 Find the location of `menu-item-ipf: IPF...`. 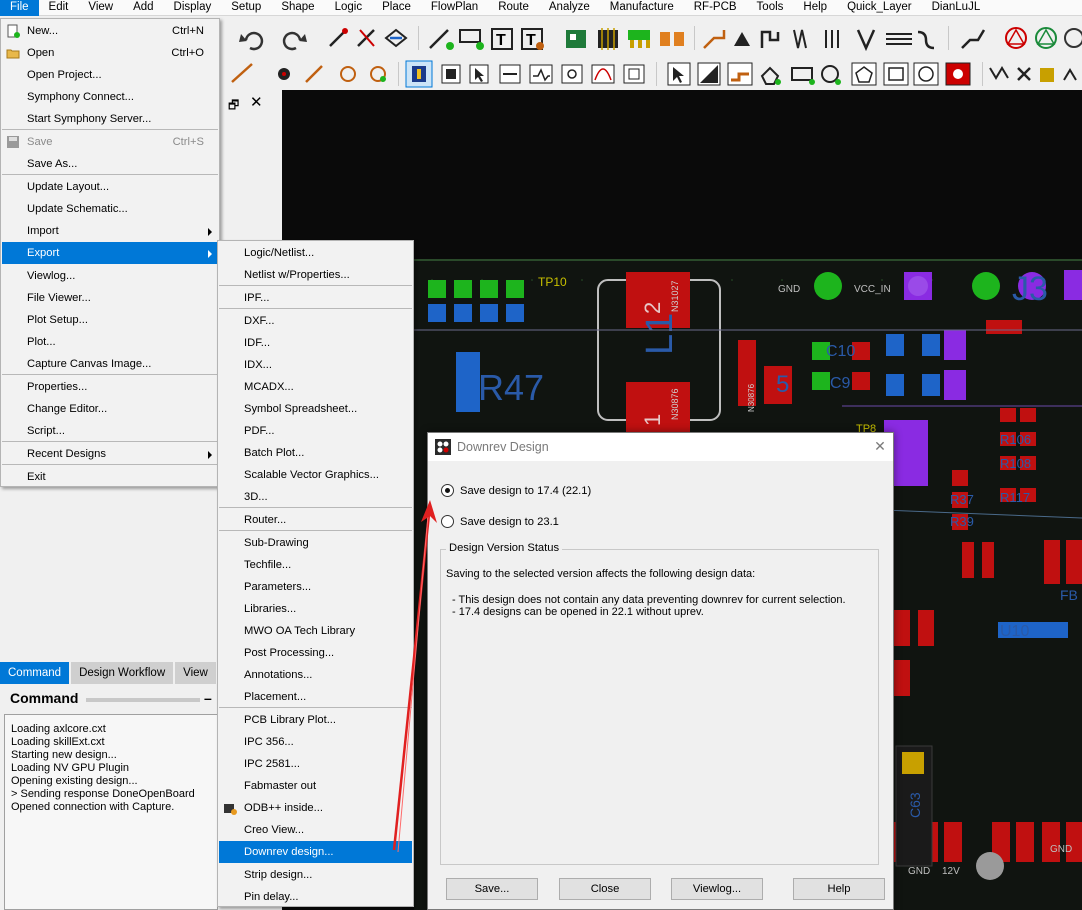

menu-item-ipf: IPF... is located at coordinates (315, 298).